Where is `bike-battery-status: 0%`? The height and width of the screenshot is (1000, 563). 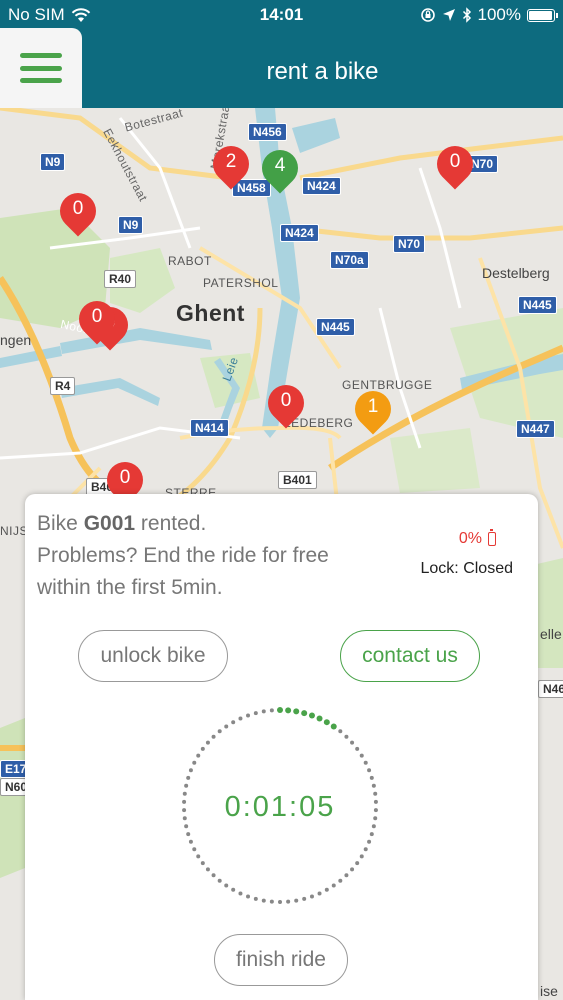 bike-battery-status: 0% is located at coordinates (477, 538).